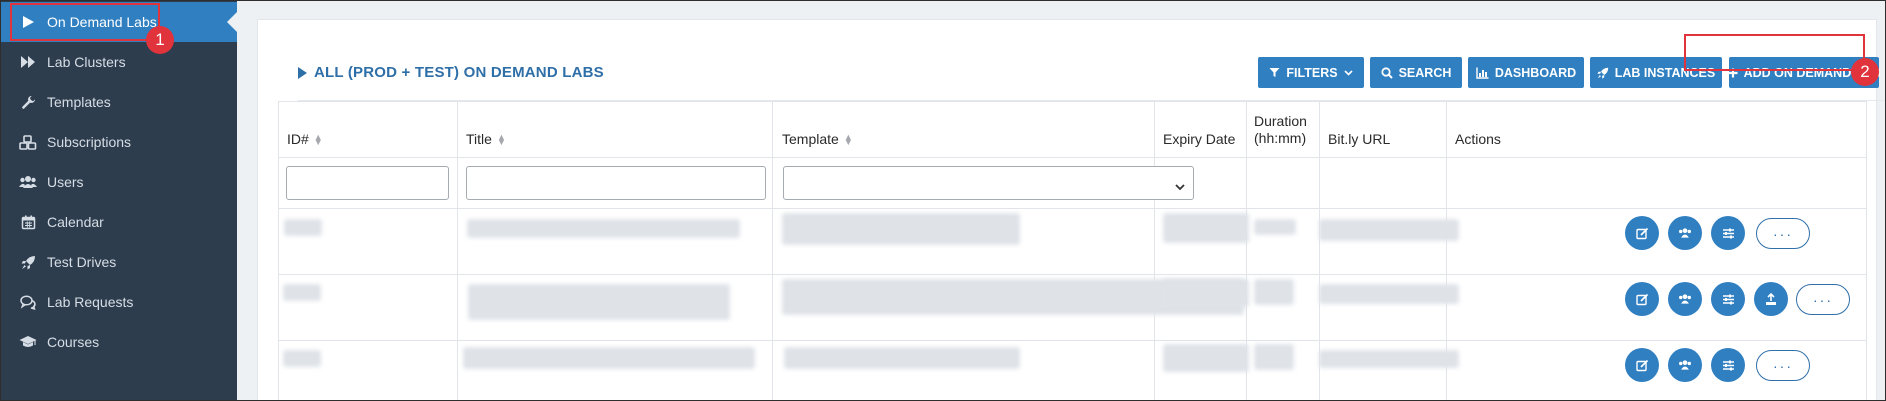  I want to click on wrench-icon, so click(28, 102).